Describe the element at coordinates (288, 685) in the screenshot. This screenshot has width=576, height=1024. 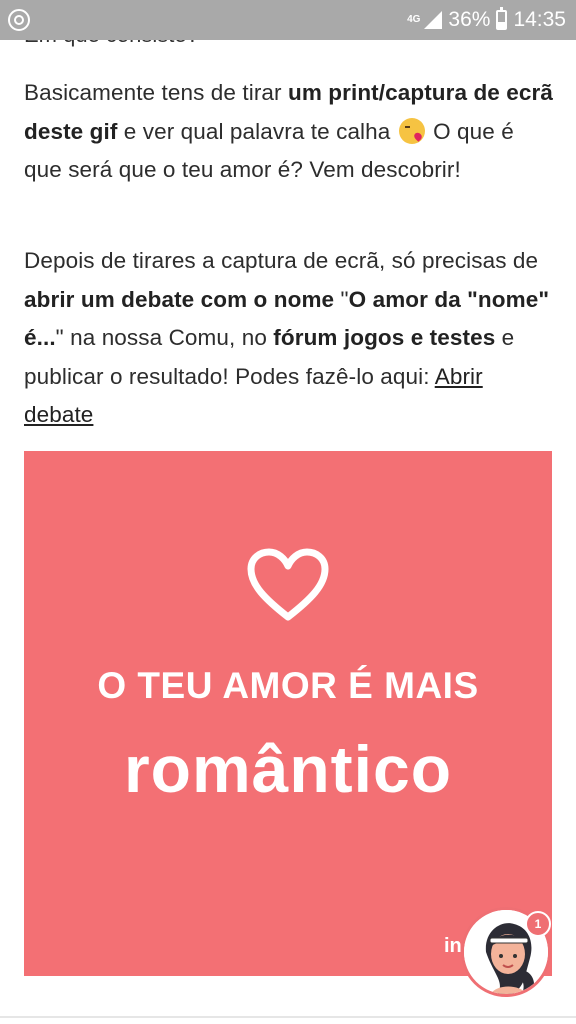
I see `card-title: O TEU AMOR É MAIS` at that location.